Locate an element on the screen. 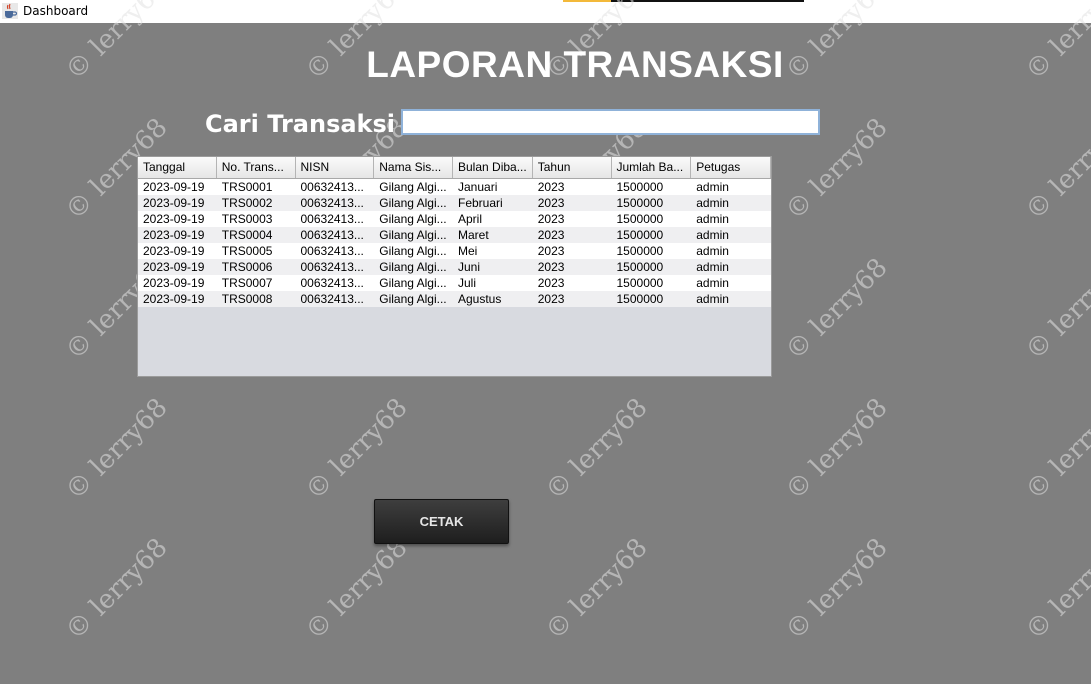 This screenshot has height=684, width=1091. print-button: CETAK is located at coordinates (441, 521).